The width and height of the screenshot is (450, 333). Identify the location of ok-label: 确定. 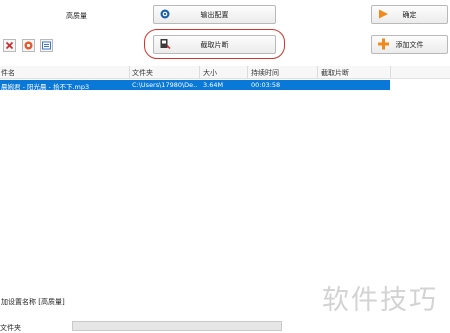
(409, 14).